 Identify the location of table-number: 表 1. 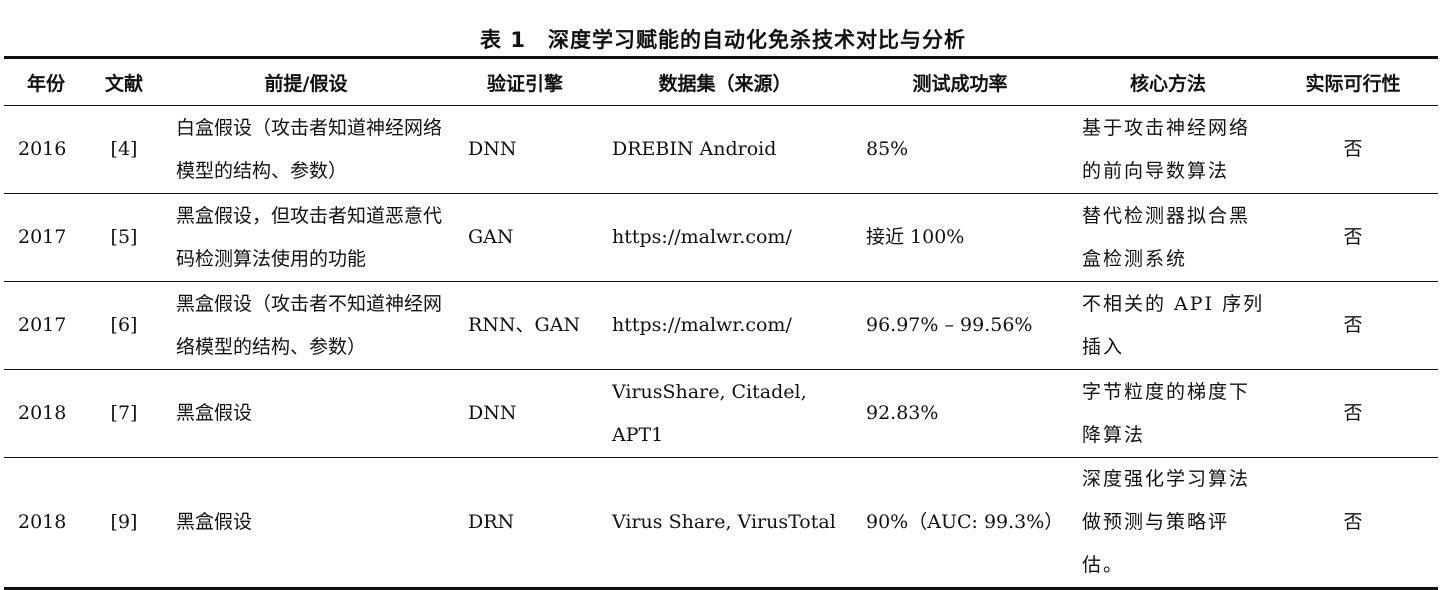
(503, 40).